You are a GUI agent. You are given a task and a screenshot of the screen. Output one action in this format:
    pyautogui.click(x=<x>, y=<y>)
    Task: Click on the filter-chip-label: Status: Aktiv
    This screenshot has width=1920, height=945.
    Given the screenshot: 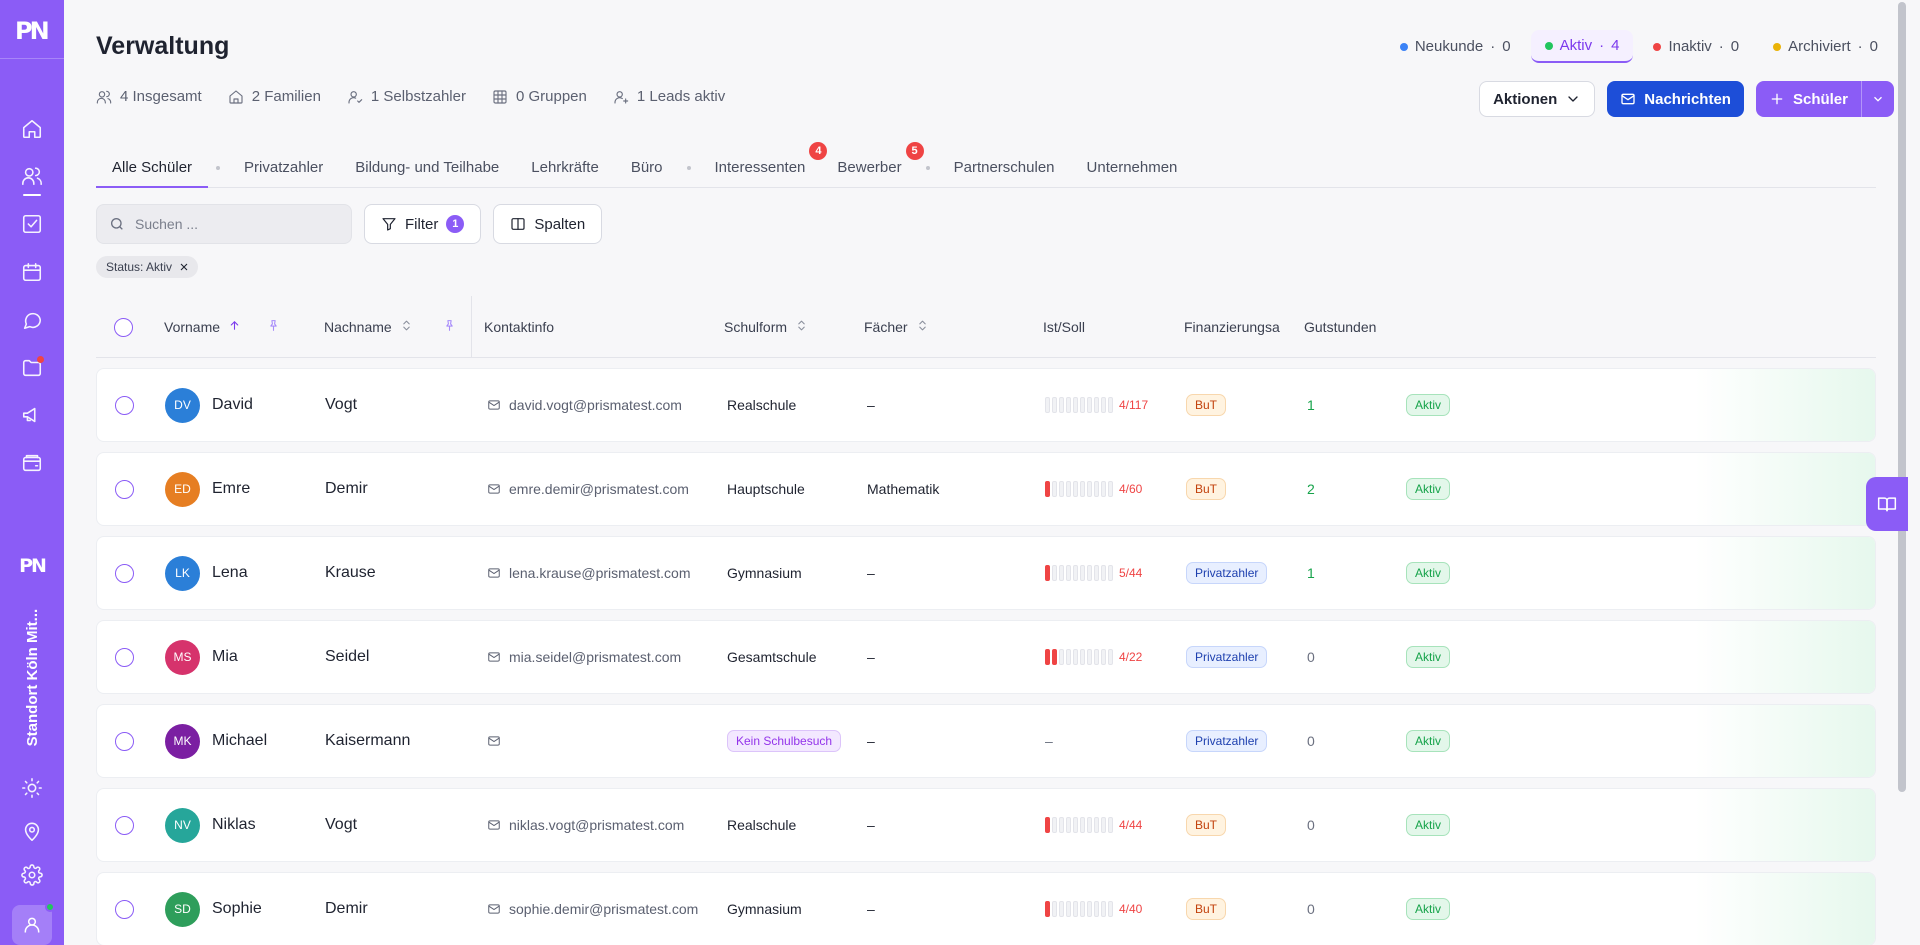 What is the action you would take?
    pyautogui.click(x=139, y=267)
    